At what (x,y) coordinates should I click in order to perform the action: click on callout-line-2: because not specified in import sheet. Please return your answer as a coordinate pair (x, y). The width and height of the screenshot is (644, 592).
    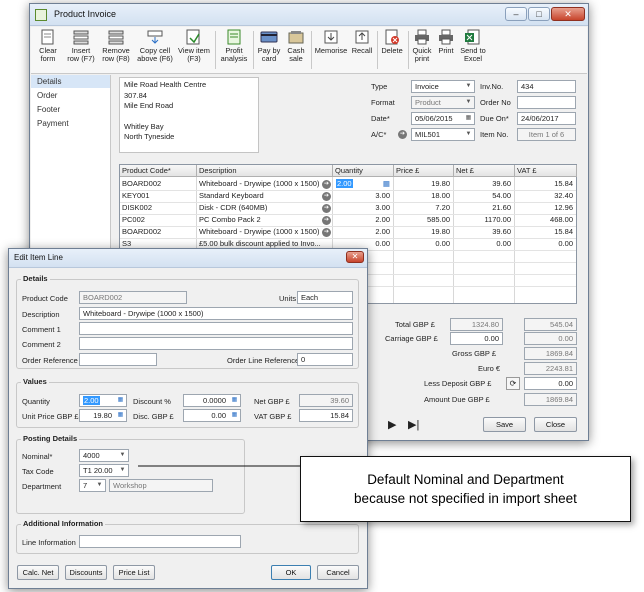
    Looking at the image, I should click on (465, 498).